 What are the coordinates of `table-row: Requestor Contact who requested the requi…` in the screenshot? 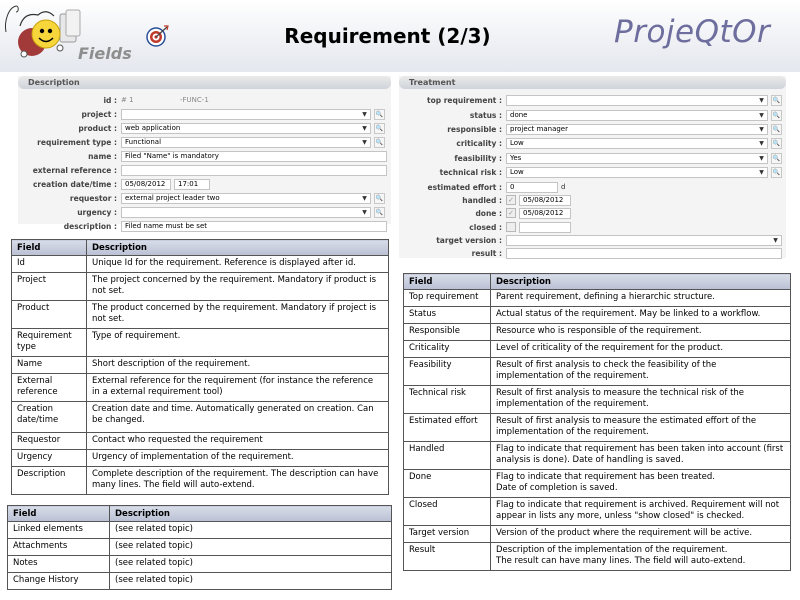 It's located at (200, 441).